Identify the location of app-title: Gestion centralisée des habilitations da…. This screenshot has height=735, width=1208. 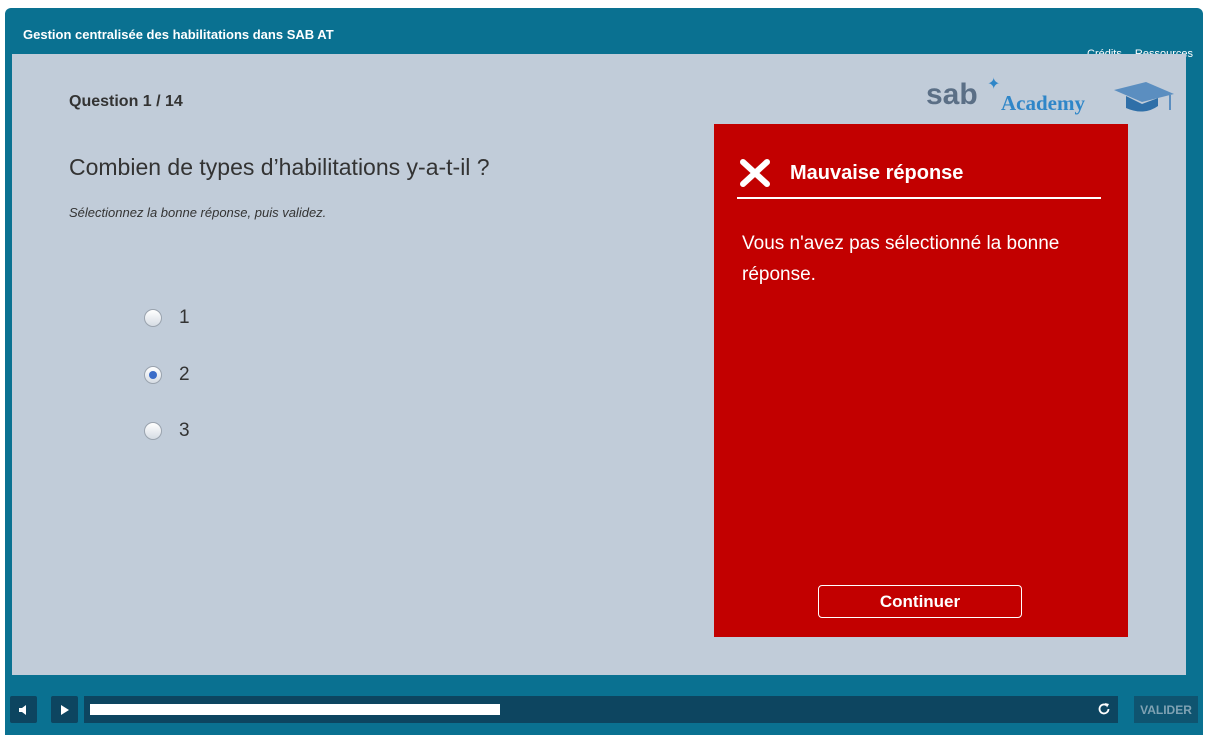
(178, 34).